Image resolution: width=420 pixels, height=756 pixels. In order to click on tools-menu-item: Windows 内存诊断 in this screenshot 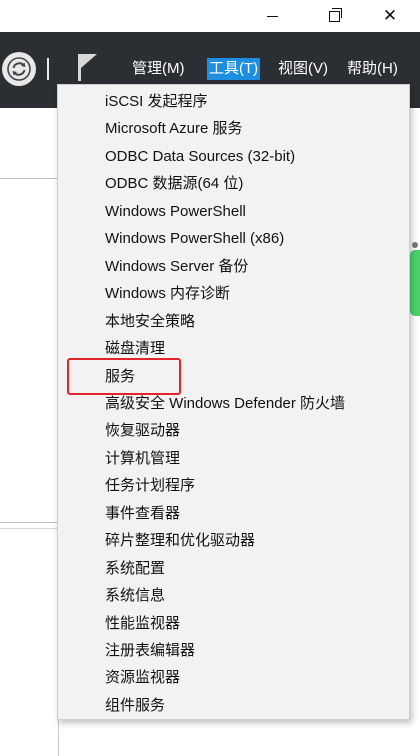, I will do `click(167, 294)`.